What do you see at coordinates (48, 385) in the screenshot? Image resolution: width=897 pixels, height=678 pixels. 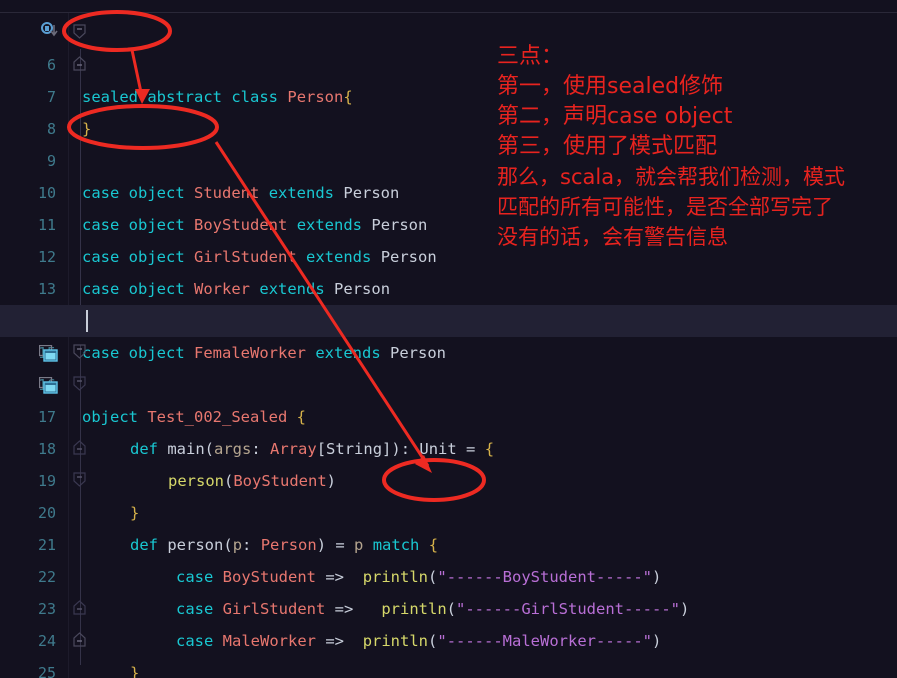 I see `run-main-icon` at bounding box center [48, 385].